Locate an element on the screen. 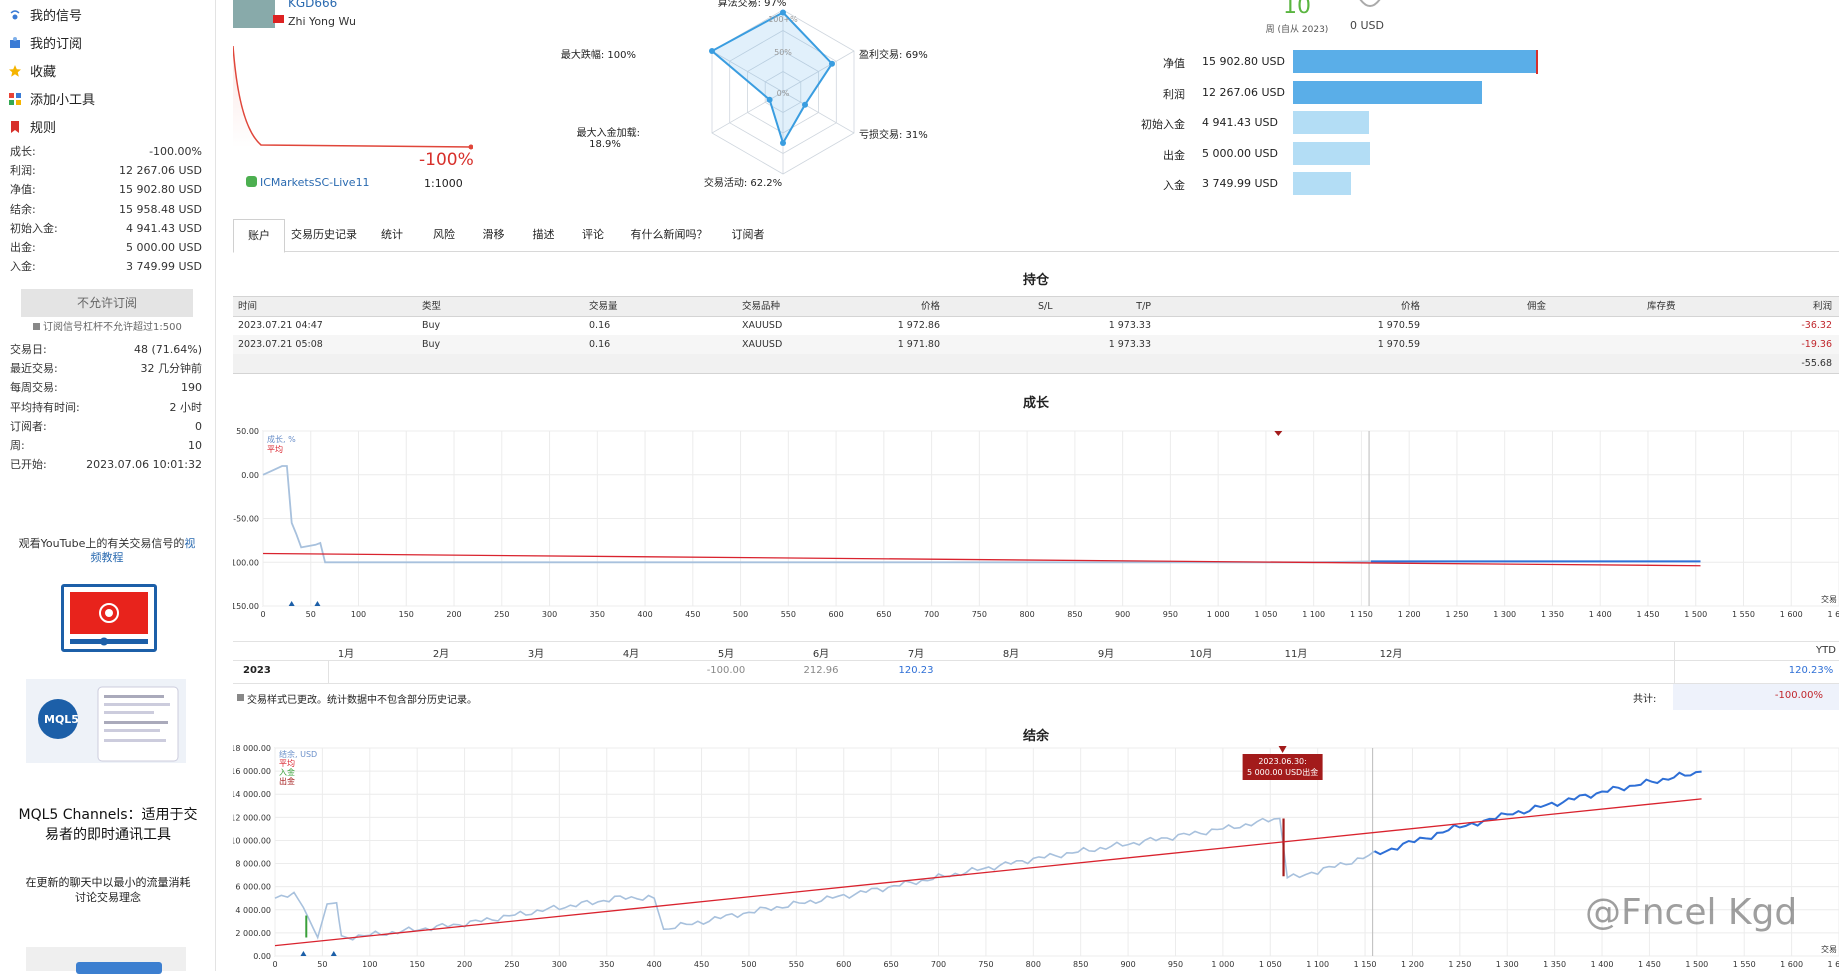 The image size is (1839, 974). y-tick-label: -150.00 is located at coordinates (246, 606).